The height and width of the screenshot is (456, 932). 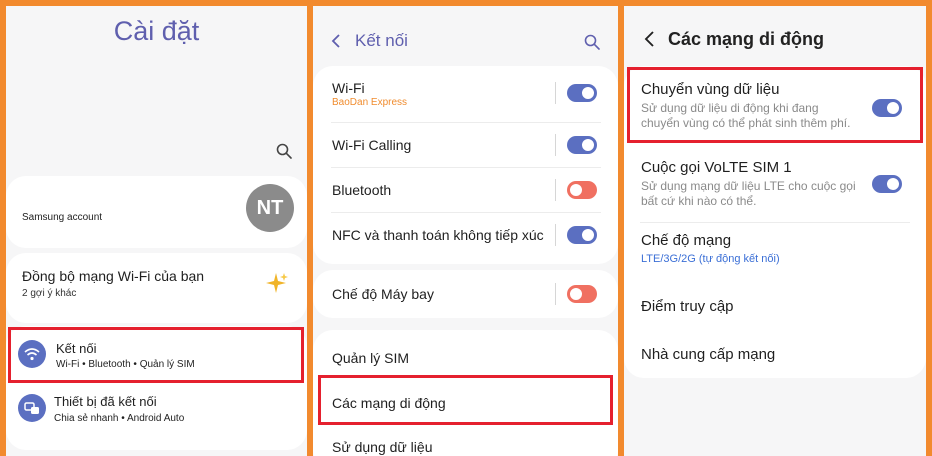 What do you see at coordinates (716, 167) in the screenshot?
I see `volte-title: Cuộc gọi VoLTE SIM 1` at bounding box center [716, 167].